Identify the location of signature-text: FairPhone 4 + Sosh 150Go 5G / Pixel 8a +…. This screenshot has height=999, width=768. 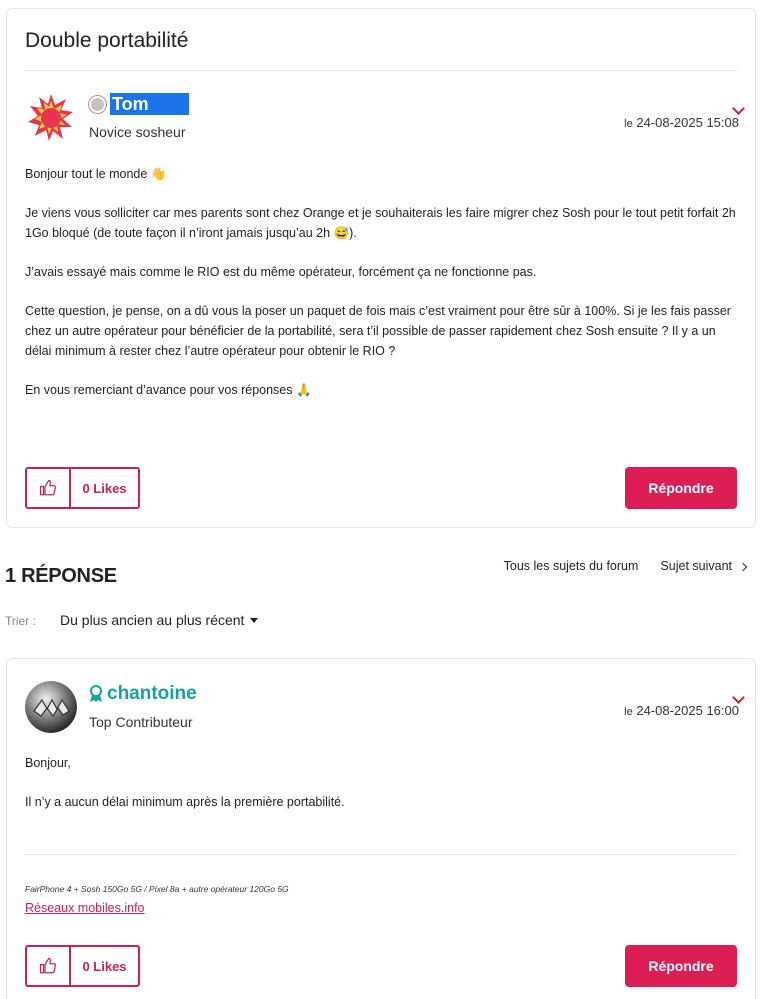
(157, 889).